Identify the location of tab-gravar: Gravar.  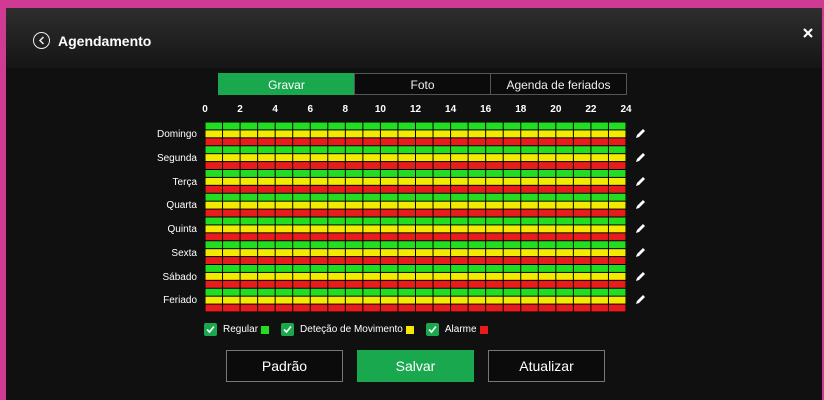
(286, 84).